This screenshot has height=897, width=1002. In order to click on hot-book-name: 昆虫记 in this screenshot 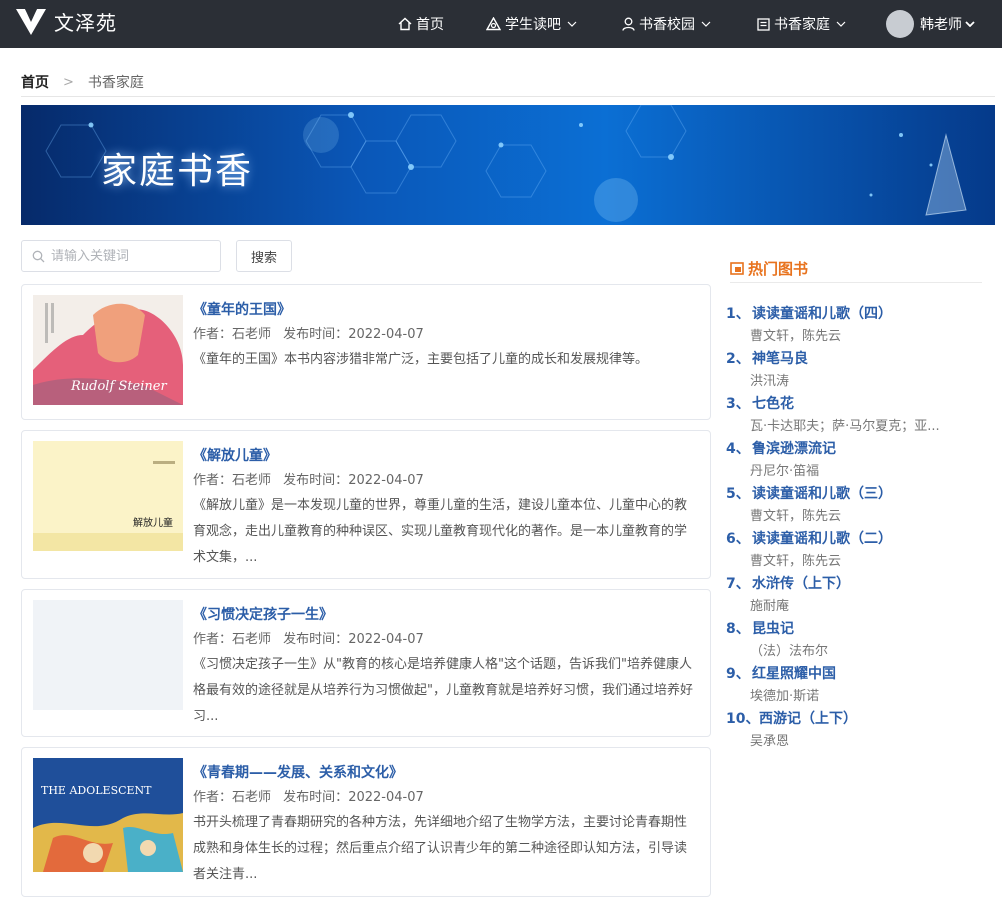, I will do `click(773, 629)`.